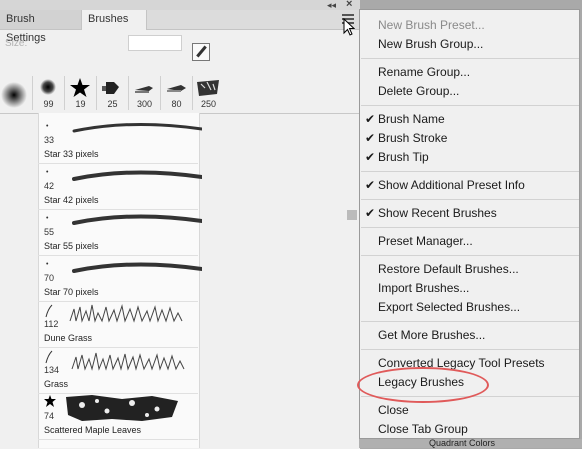 The width and height of the screenshot is (582, 449). I want to click on menu-item-label: Brush Stroke, so click(413, 138).